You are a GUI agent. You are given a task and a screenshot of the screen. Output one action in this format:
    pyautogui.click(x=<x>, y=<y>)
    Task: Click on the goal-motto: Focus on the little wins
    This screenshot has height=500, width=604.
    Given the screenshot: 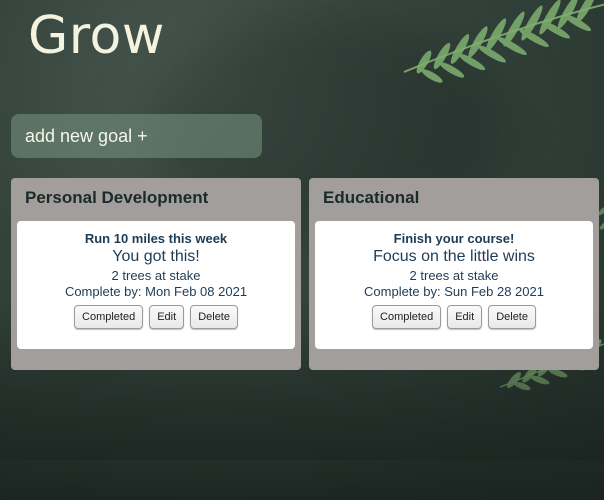 What is the action you would take?
    pyautogui.click(x=454, y=256)
    